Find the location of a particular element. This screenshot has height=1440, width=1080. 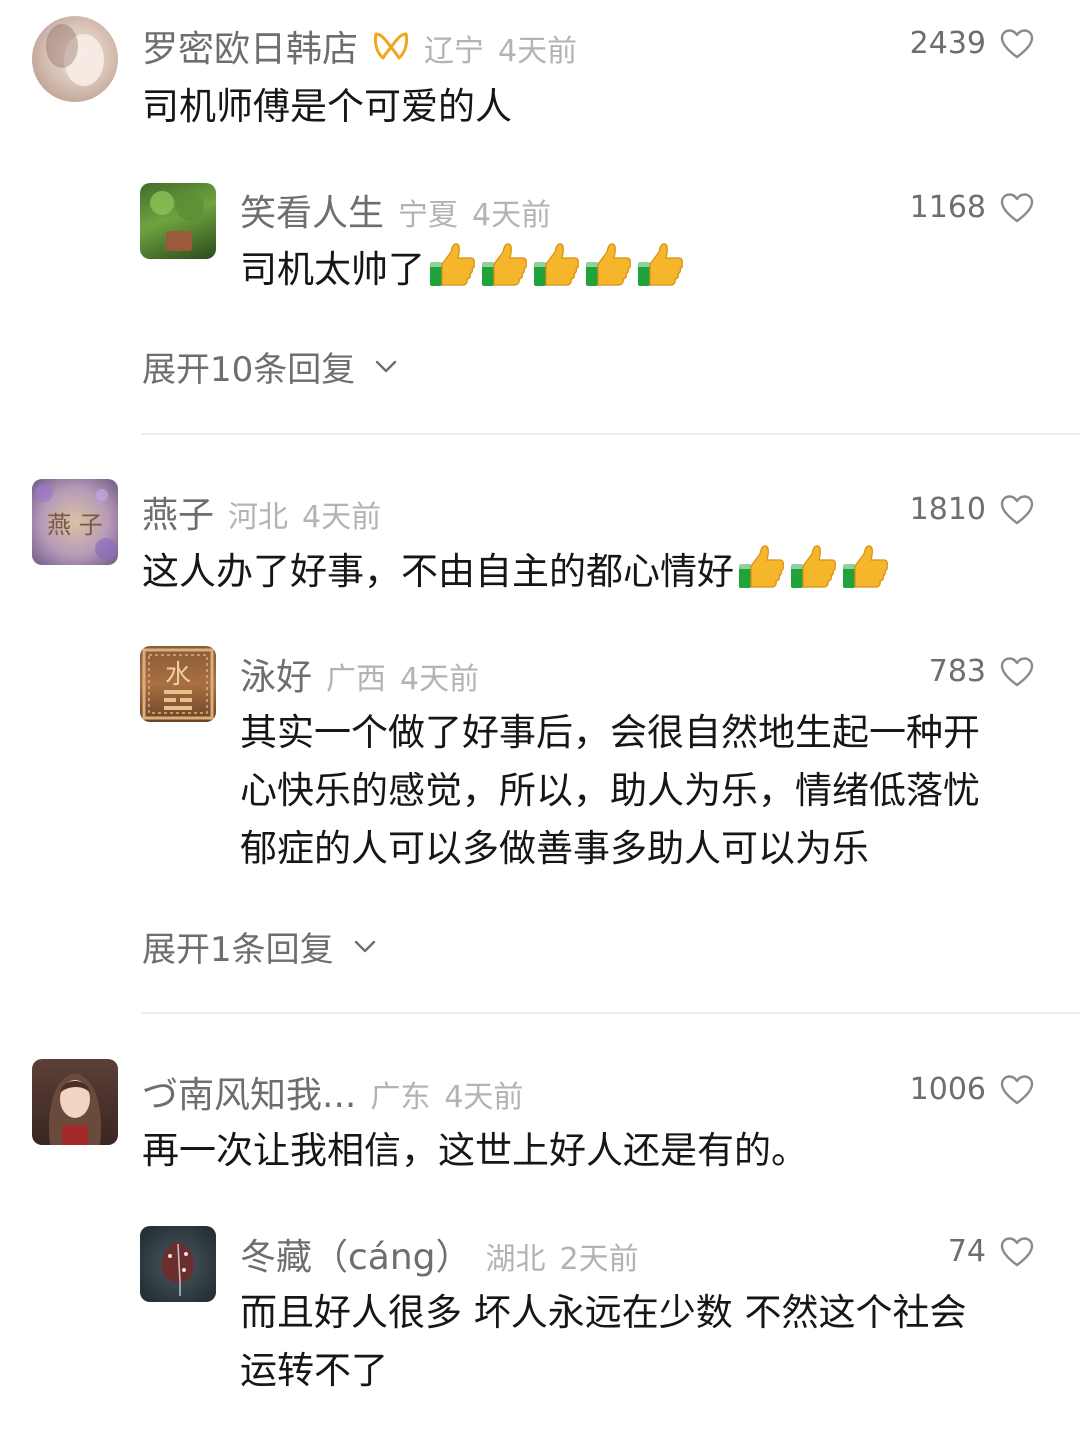

like-button: 1006 is located at coordinates (972, 1089).